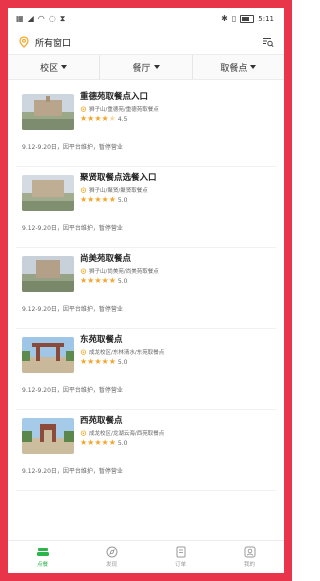 Image resolution: width=320 pixels, height=581 pixels. What do you see at coordinates (114, 97) in the screenshot?
I see `pickup-name: 重德苑取餐点入口` at bounding box center [114, 97].